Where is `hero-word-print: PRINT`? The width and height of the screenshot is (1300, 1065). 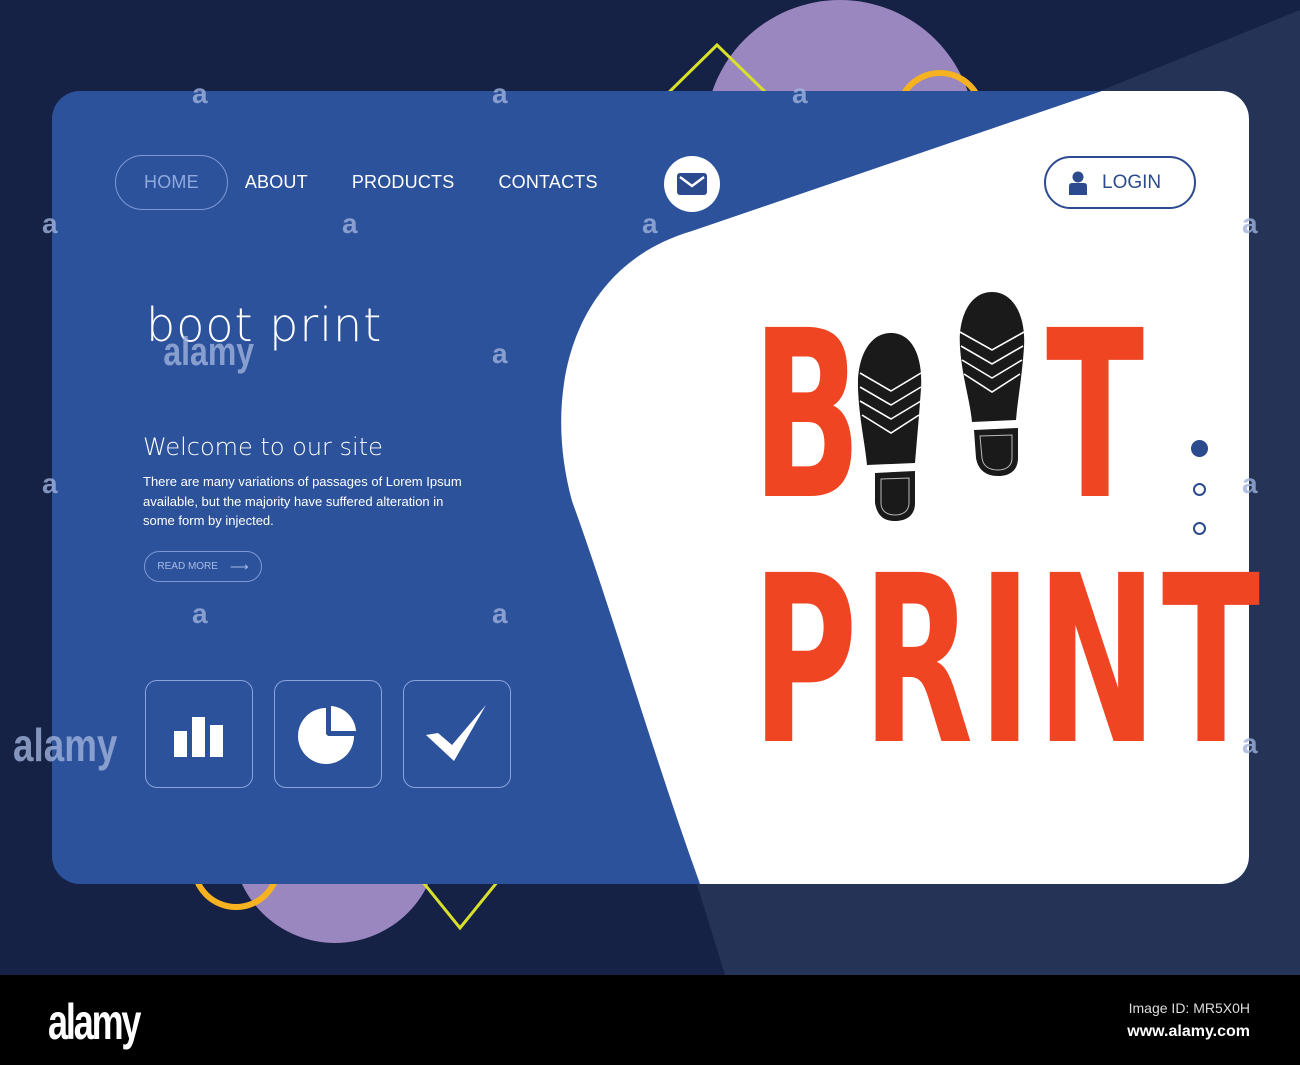 hero-word-print: PRINT is located at coordinates (1009, 661).